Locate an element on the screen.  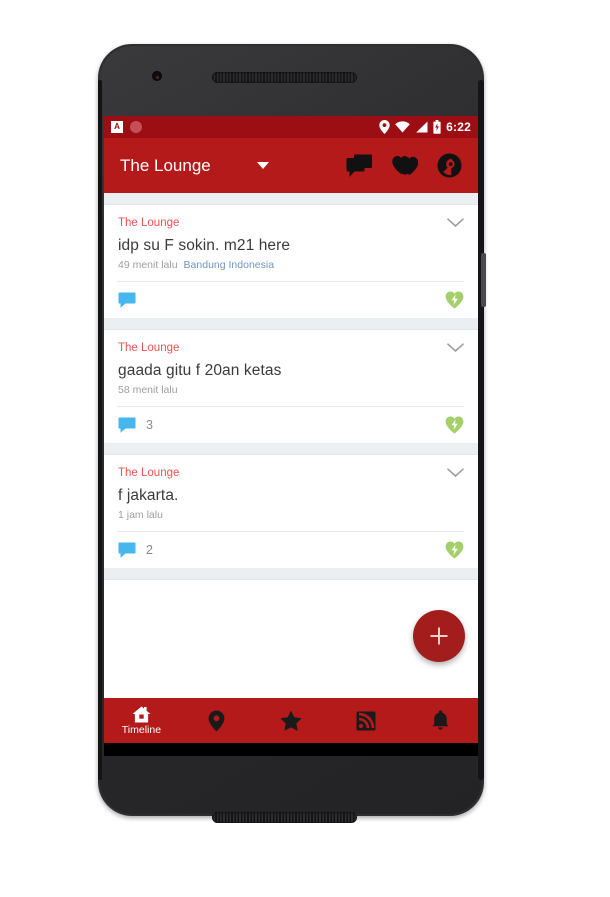
post-time: 49 menit lalu is located at coordinates (148, 265).